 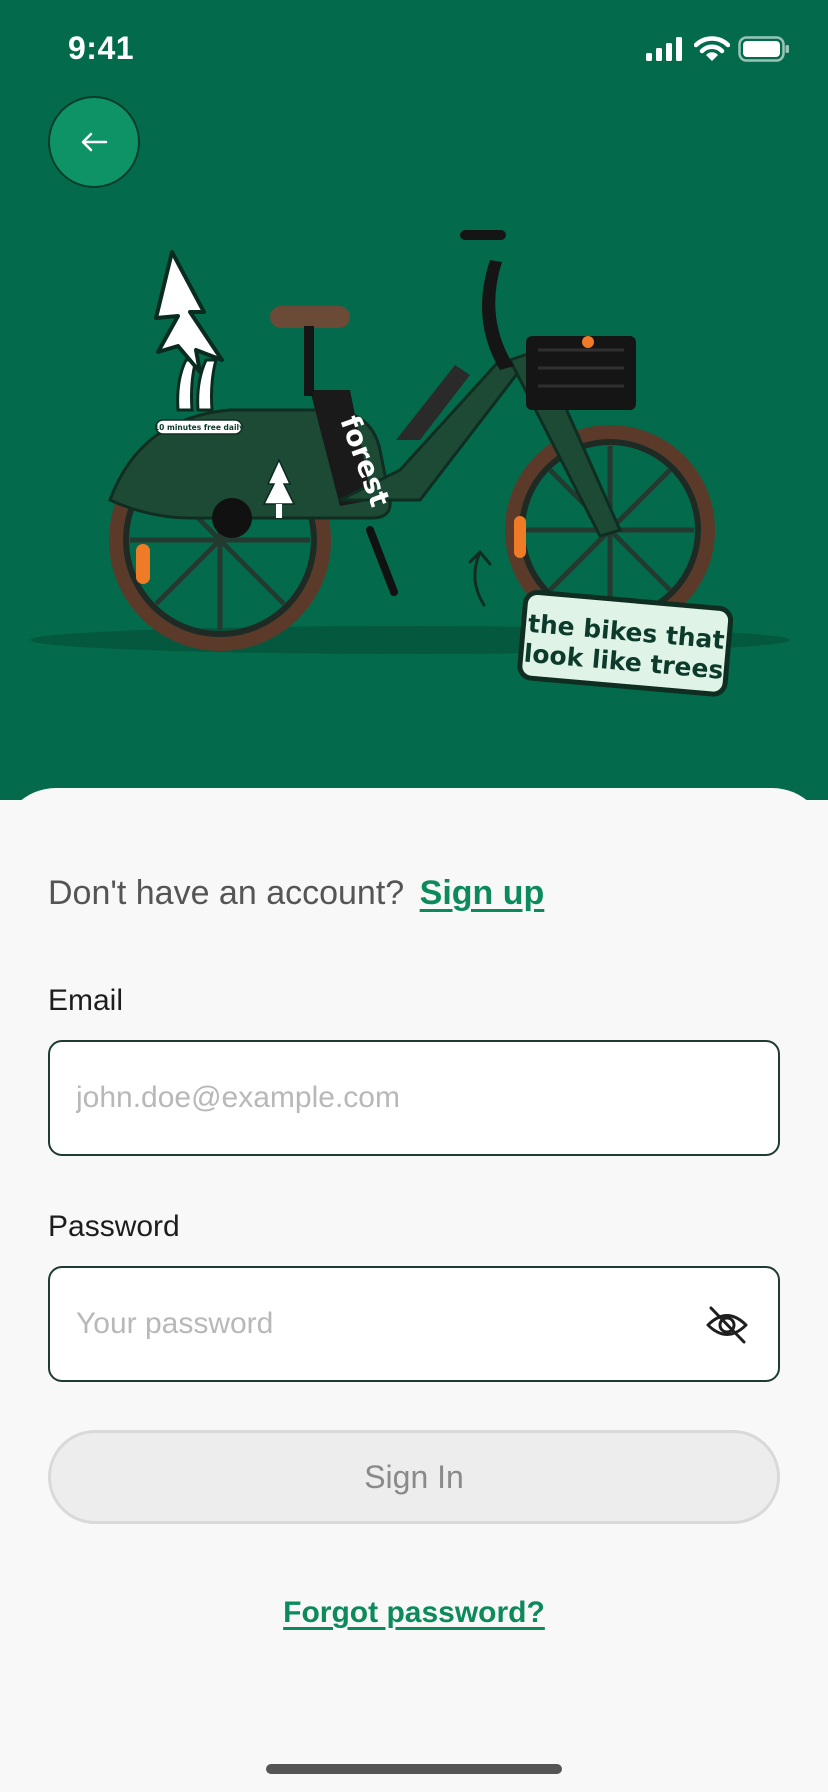 I want to click on tagline-sticker: the bikes that look like trees, so click(x=625, y=643).